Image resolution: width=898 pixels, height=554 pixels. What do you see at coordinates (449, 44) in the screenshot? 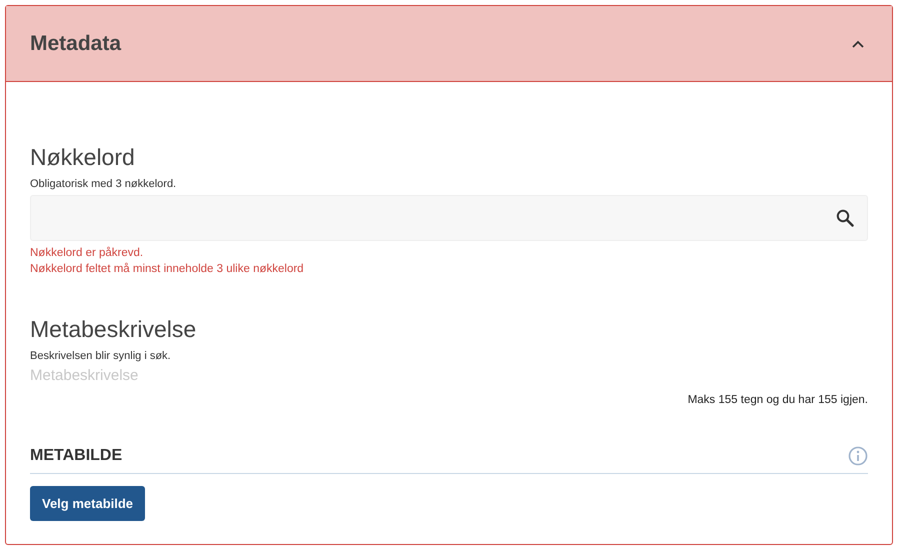
I see `panel-header: Metadata` at bounding box center [449, 44].